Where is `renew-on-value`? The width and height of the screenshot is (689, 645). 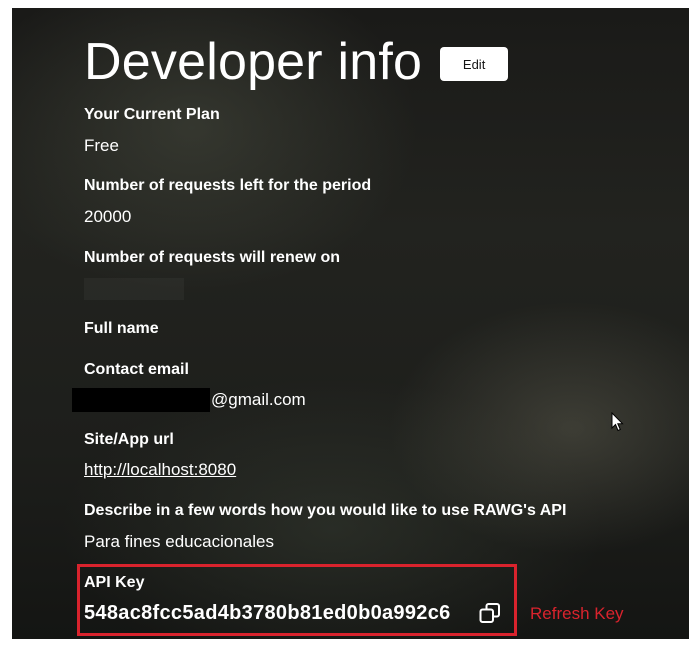 renew-on-value is located at coordinates (134, 289).